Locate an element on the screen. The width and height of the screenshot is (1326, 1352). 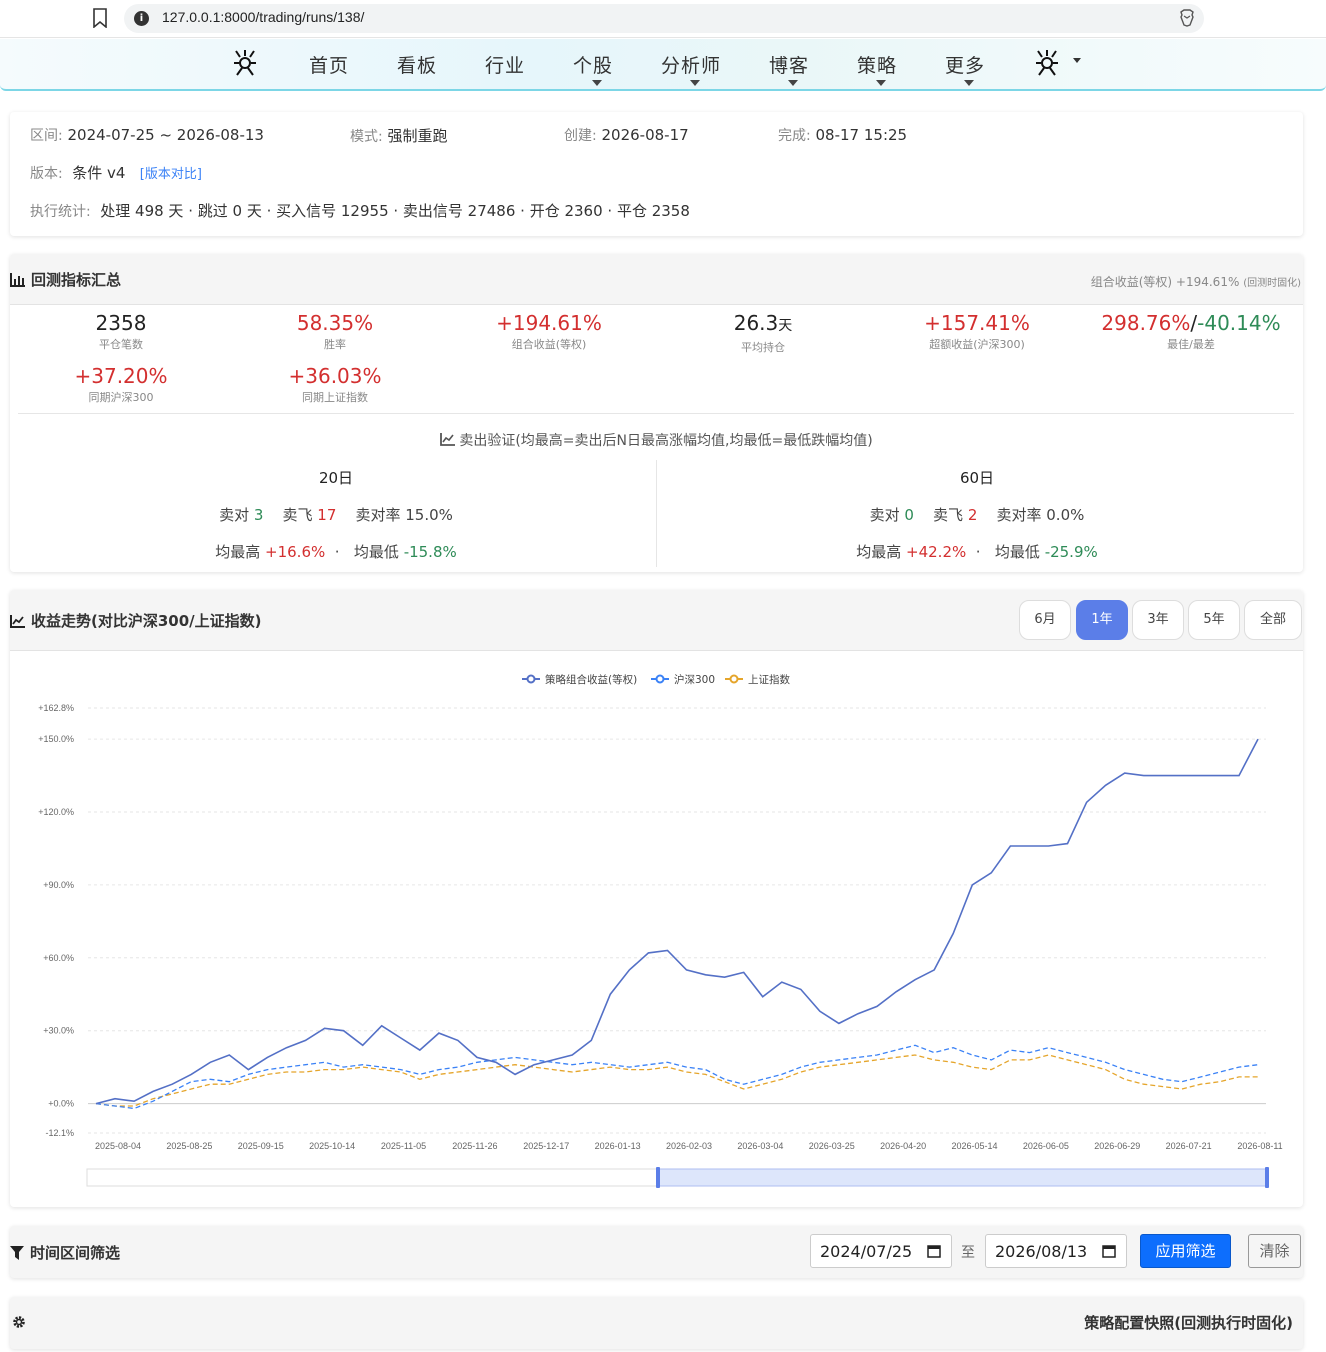
x-tick-label: 2025-11-26 is located at coordinates (474, 1146).